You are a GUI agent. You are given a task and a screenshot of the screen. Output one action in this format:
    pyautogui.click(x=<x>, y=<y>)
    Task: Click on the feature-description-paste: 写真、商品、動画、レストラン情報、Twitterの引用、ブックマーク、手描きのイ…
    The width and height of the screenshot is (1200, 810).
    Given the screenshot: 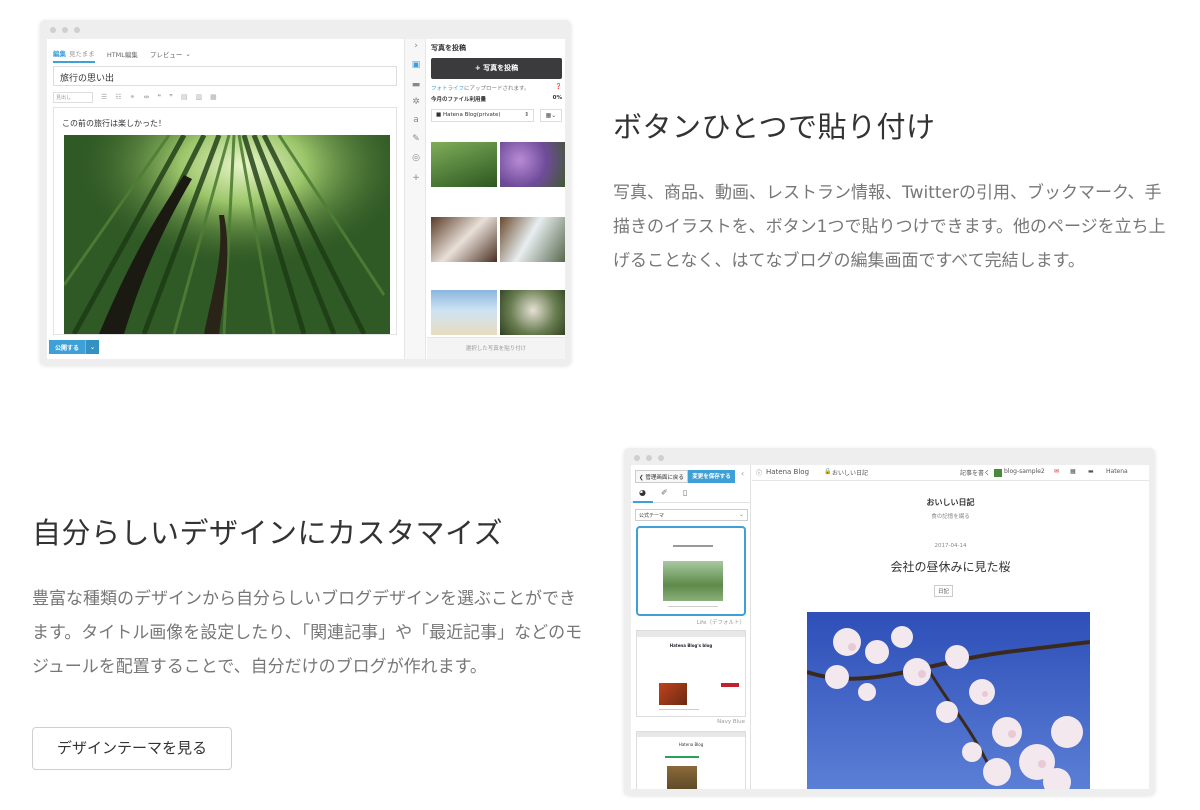 What is the action you would take?
    pyautogui.click(x=889, y=227)
    